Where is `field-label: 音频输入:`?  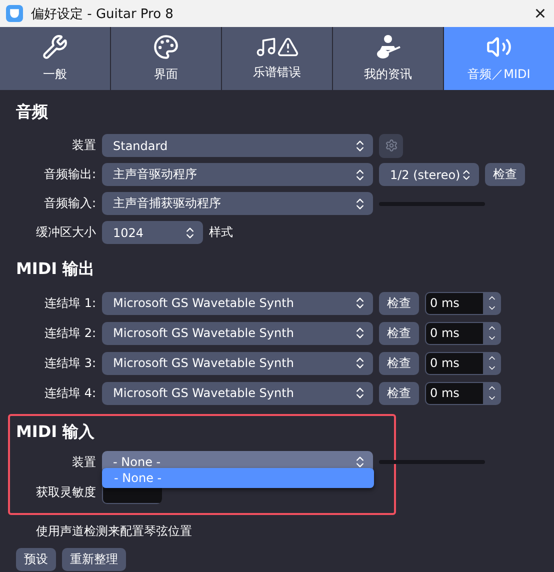
field-label: 音频输入: is located at coordinates (69, 203).